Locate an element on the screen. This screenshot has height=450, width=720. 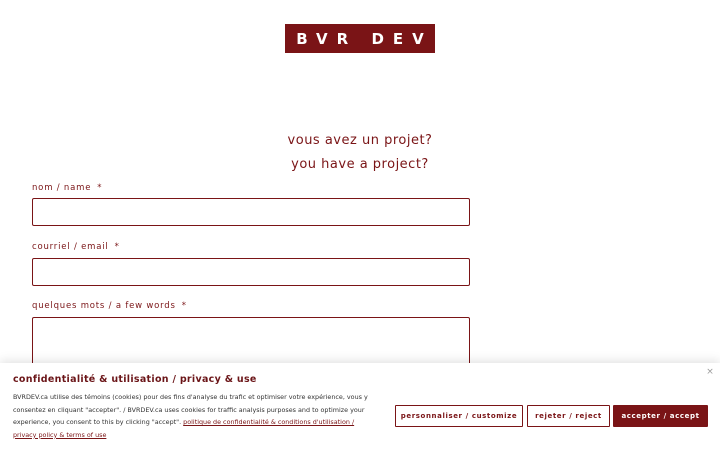
customize-button: personnaliser / customize is located at coordinates (459, 416).